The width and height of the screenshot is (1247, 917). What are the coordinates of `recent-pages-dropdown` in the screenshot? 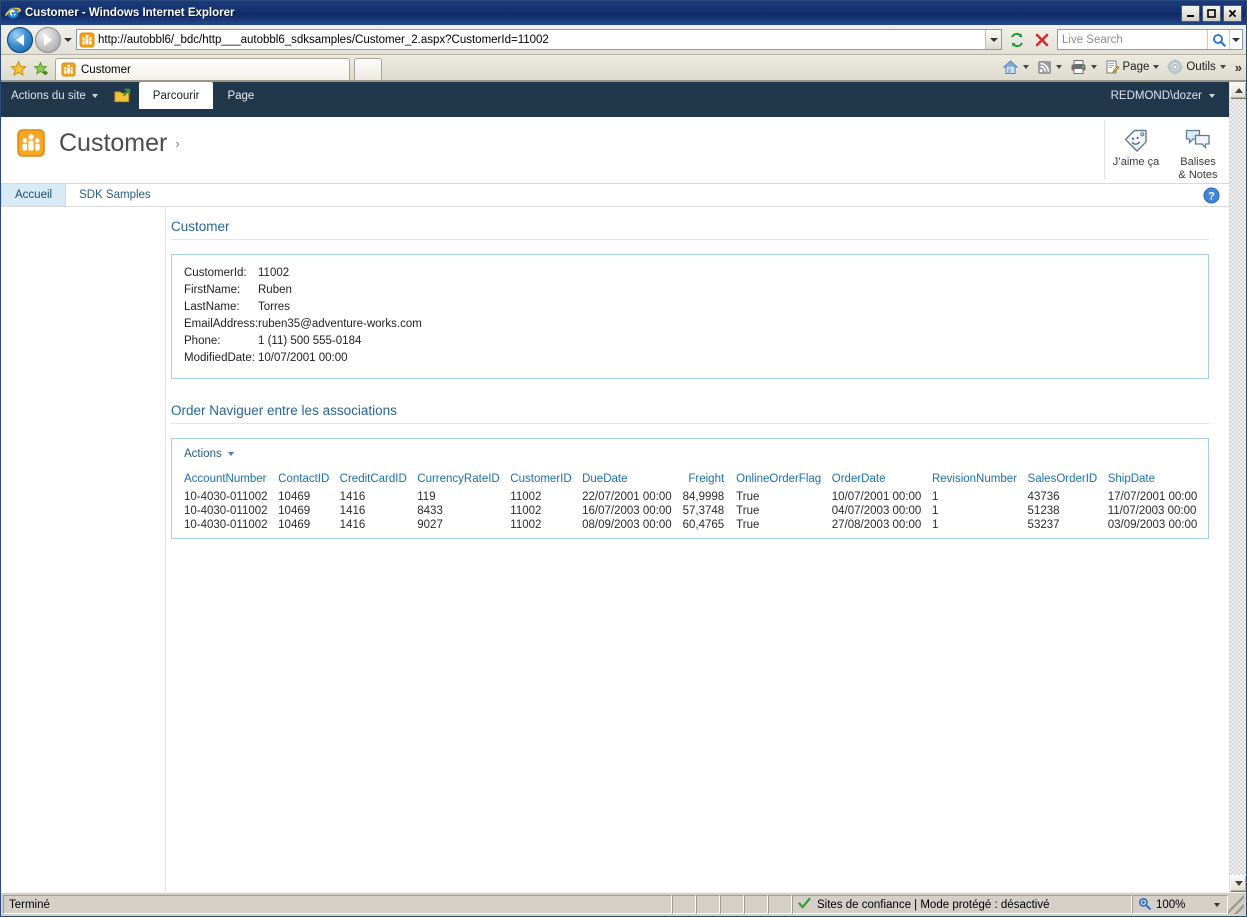 It's located at (68, 40).